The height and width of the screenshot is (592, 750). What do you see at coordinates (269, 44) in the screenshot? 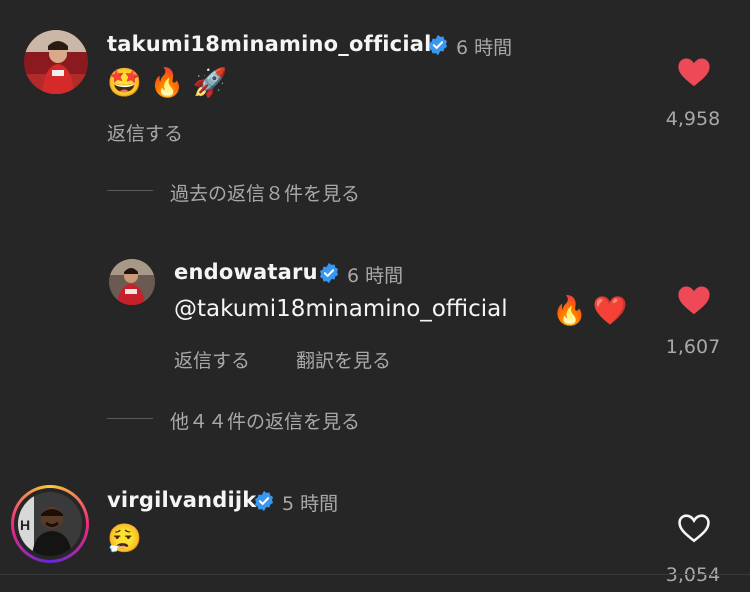
I see `username-takumi: takumi18minamino_official` at bounding box center [269, 44].